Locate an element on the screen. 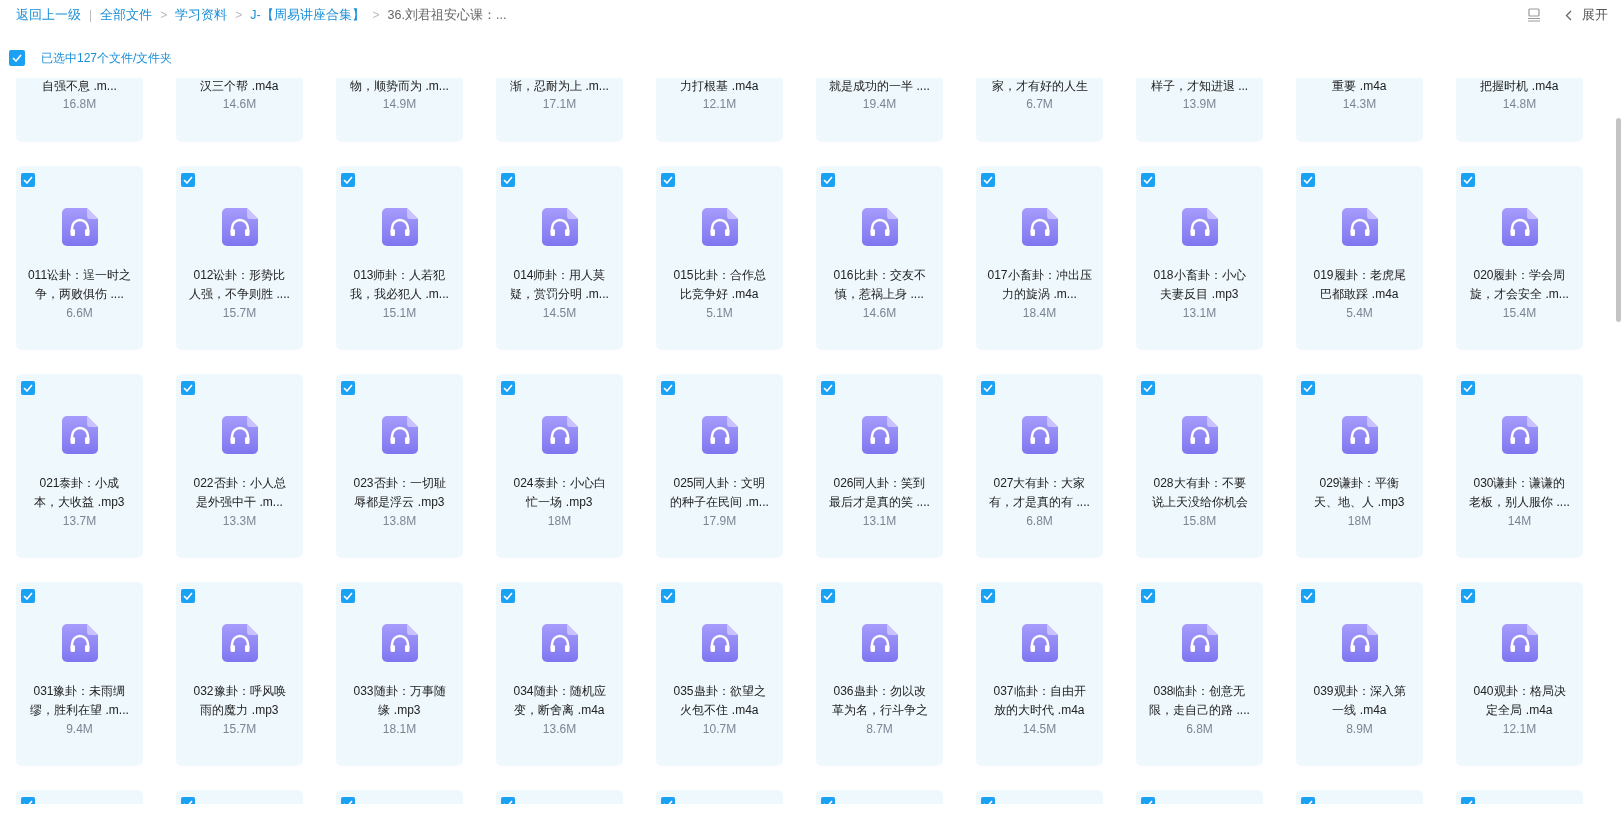  file-card: 011讼卦：逞一时之 争，两败俱伤 .... 6.6M is located at coordinates (79, 258).